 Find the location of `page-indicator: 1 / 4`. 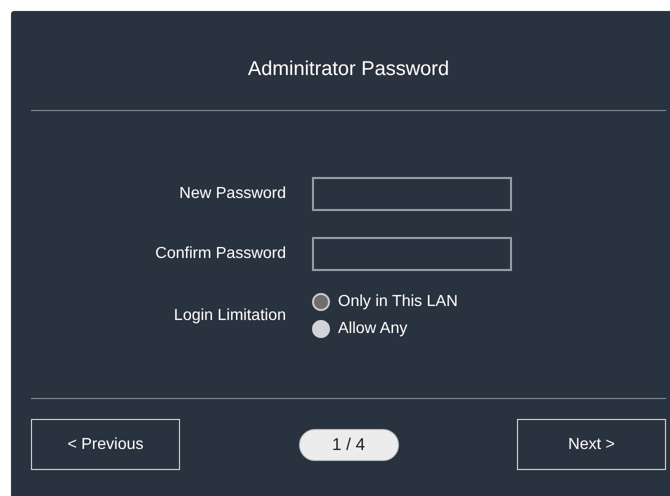

page-indicator: 1 / 4 is located at coordinates (348, 444).